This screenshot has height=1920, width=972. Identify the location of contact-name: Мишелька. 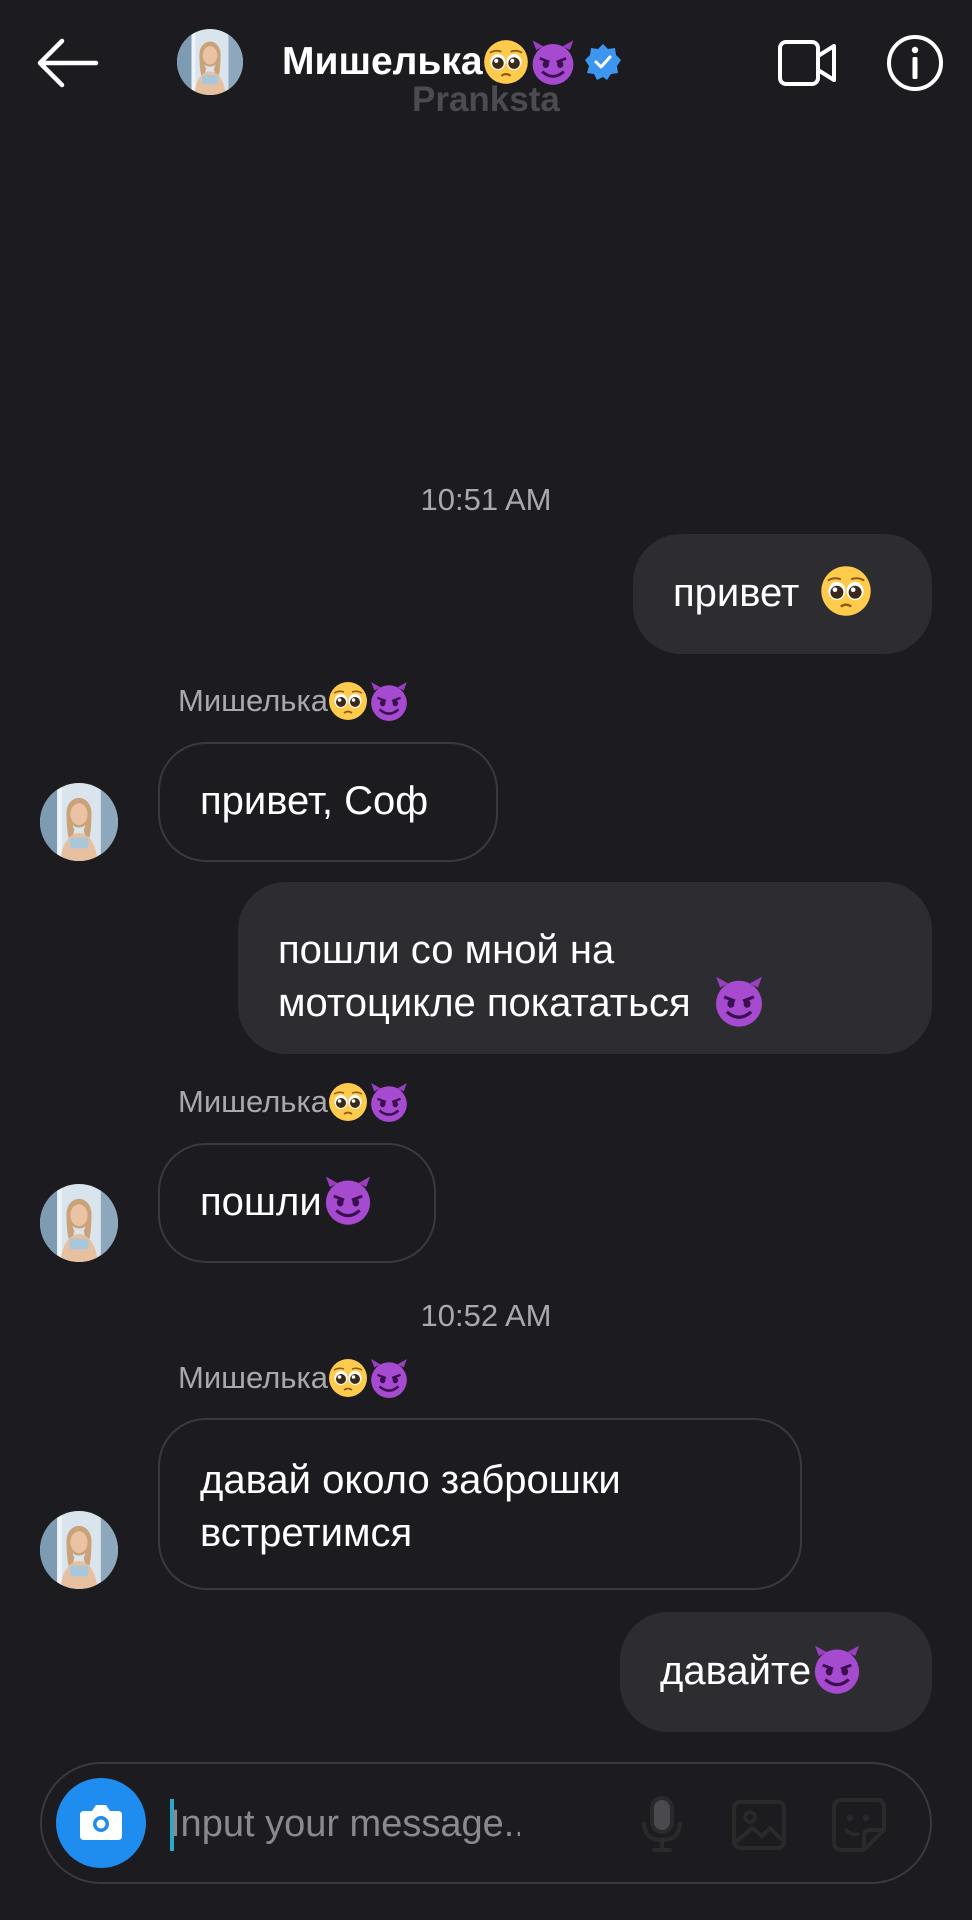
(452, 62).